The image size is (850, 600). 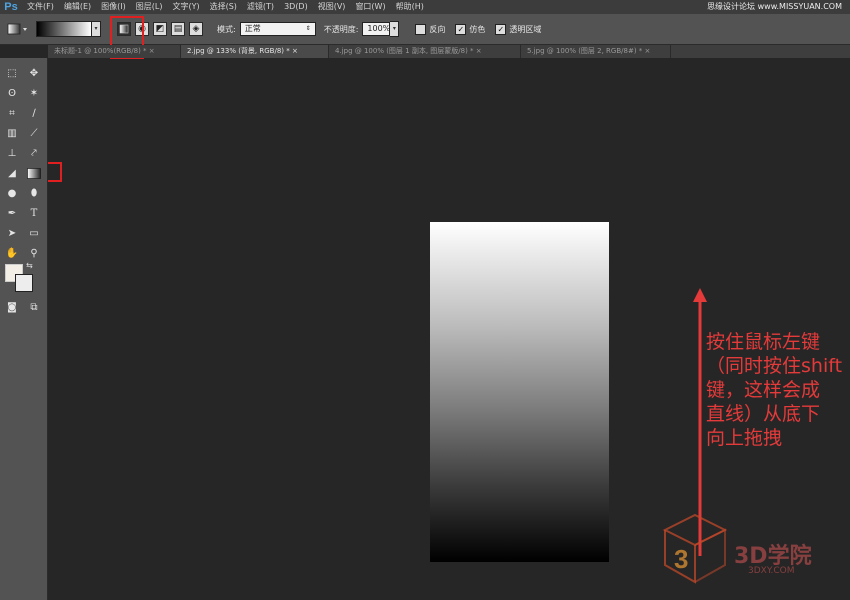 I want to click on annotation-line: 直线）从底下, so click(x=763, y=414).